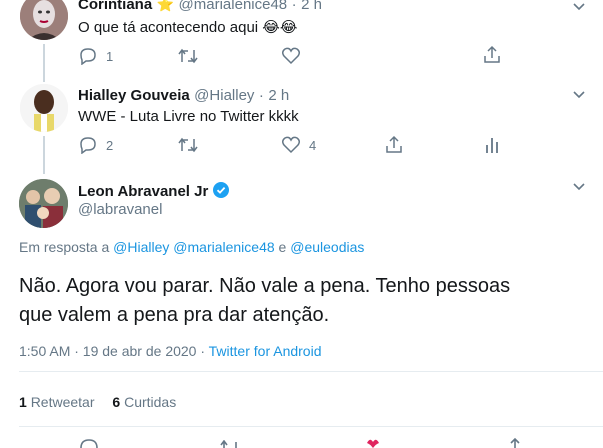  Describe the element at coordinates (265, 351) in the screenshot. I see `source-link: Twitter for Android` at that location.